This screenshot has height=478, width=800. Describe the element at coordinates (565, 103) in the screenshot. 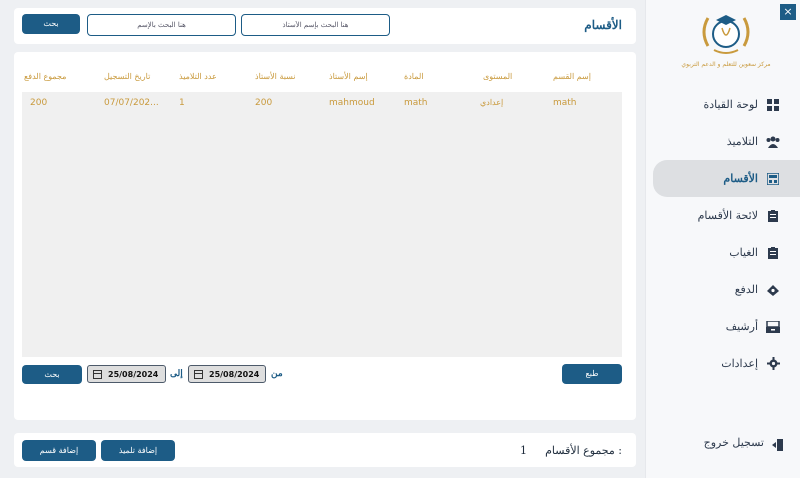

I see `cell-class-name: math` at that location.